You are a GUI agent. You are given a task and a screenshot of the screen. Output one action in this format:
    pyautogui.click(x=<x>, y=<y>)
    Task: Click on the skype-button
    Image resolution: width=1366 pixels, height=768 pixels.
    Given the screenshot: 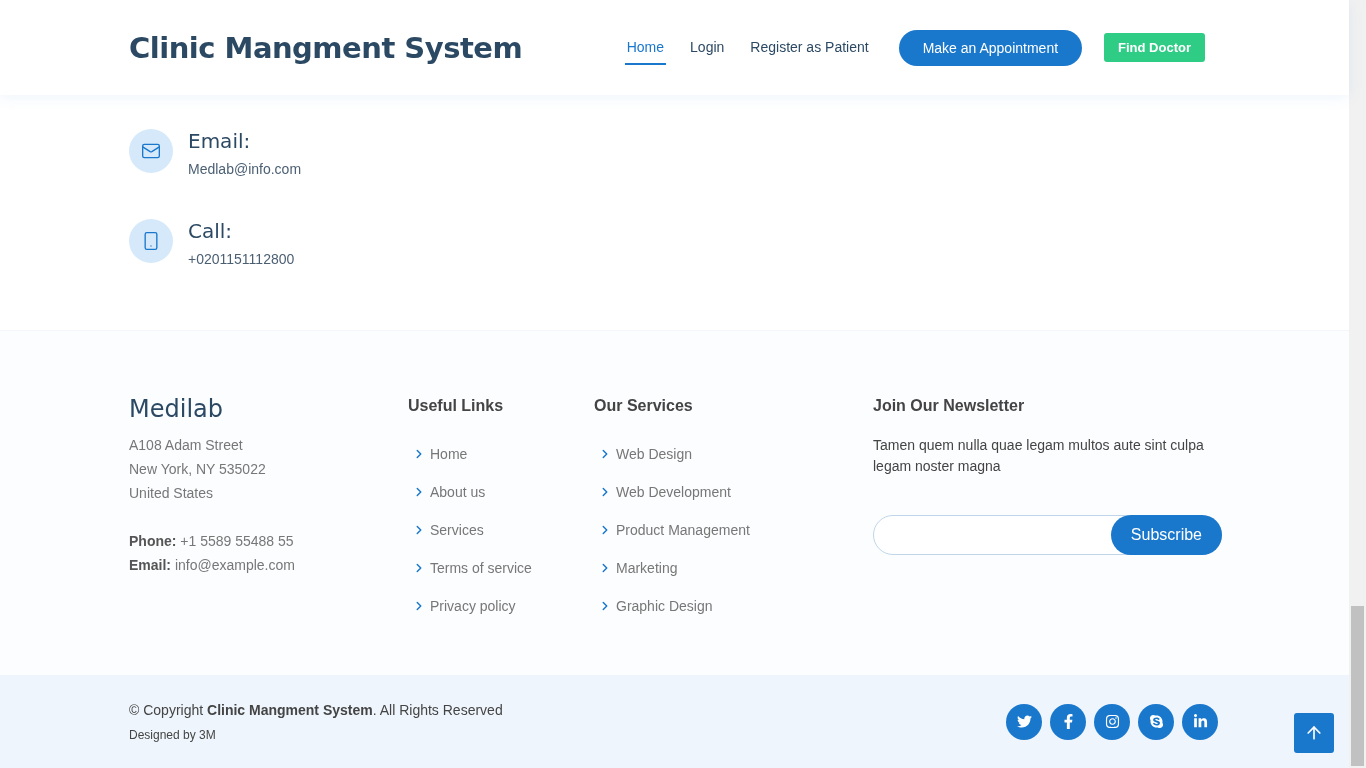 What is the action you would take?
    pyautogui.click(x=1156, y=721)
    